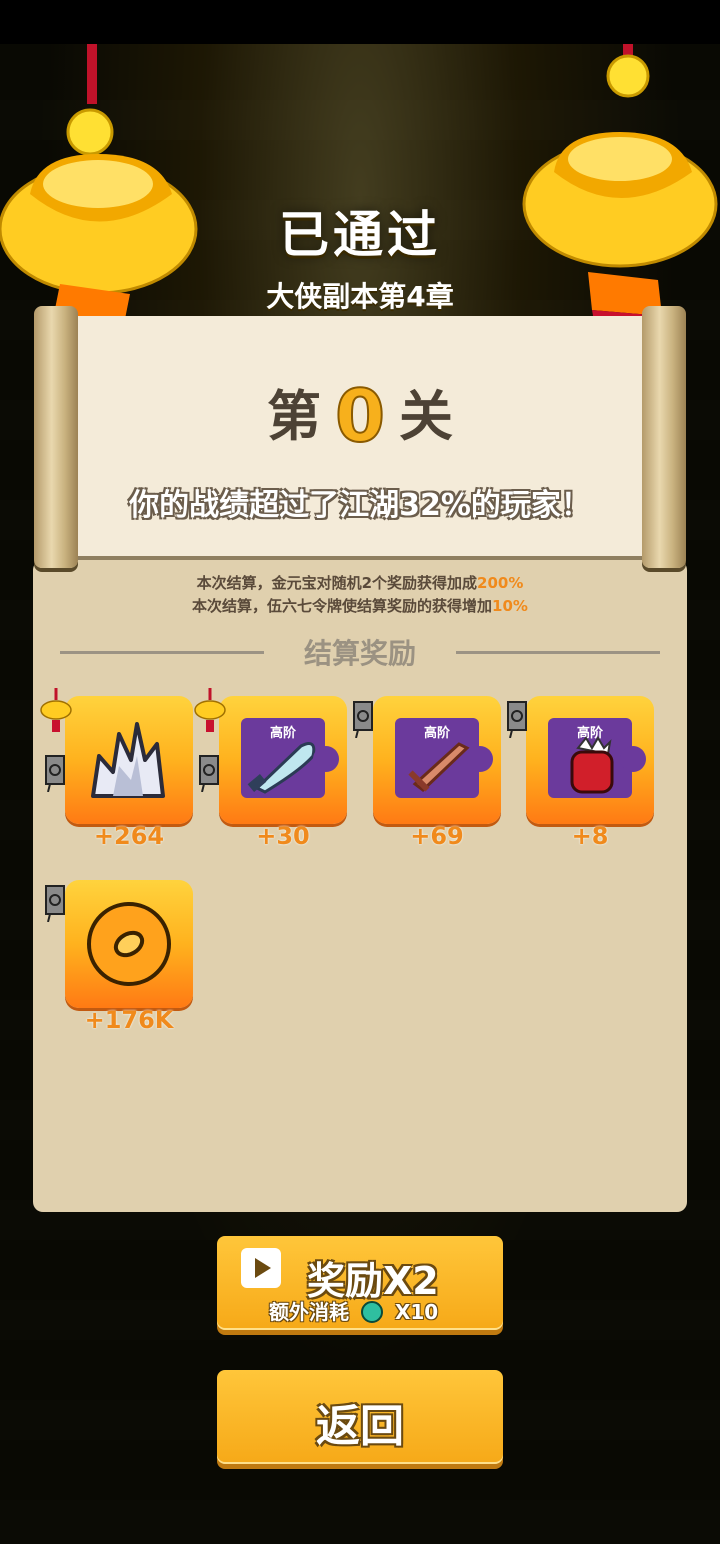 The image size is (720, 1544). I want to click on reward-item: 高阶 +69, so click(437, 773).